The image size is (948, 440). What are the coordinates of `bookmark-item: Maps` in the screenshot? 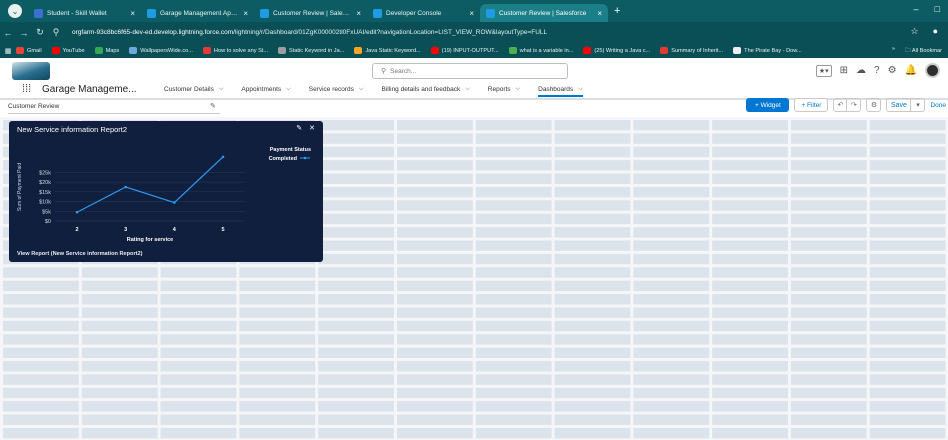 It's located at (106, 50).